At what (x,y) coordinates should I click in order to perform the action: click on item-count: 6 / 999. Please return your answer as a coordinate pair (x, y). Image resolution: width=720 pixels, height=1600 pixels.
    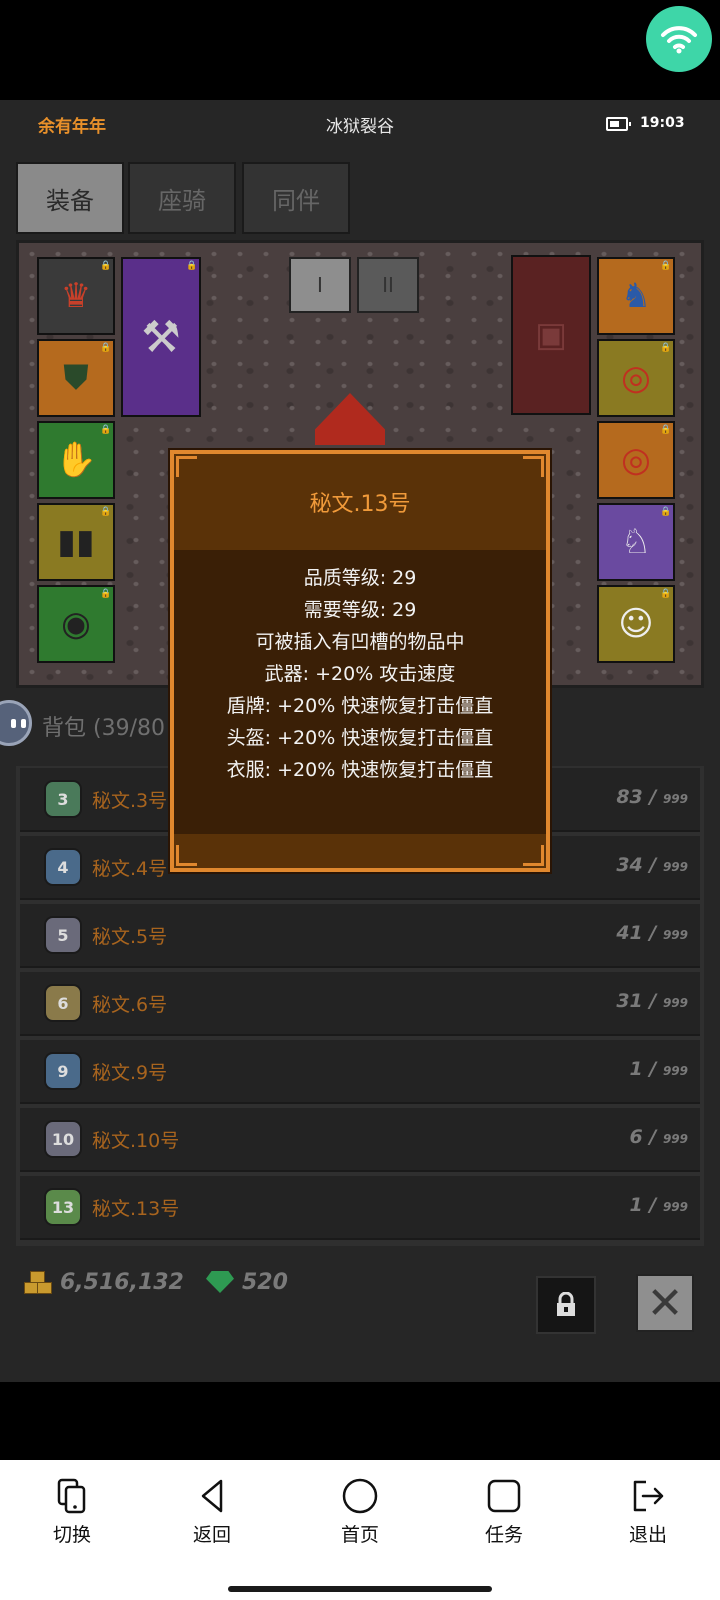
    Looking at the image, I should click on (658, 1137).